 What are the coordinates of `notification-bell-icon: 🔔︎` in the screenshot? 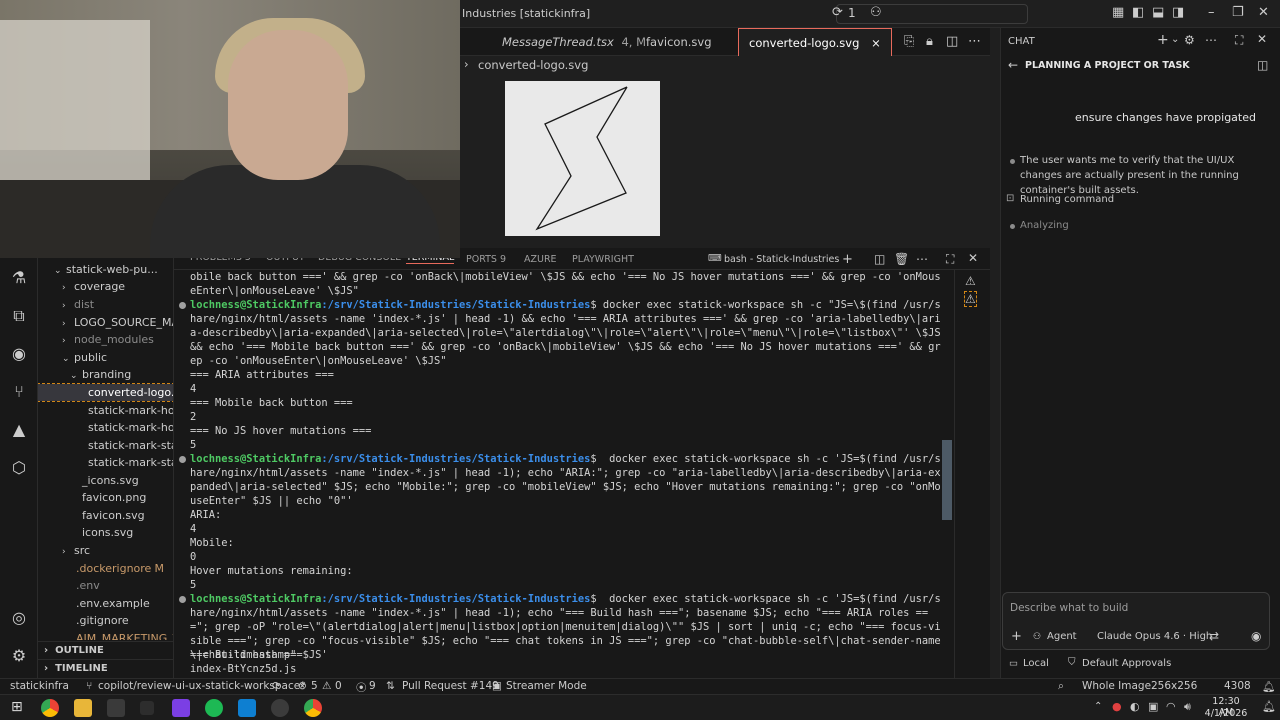 It's located at (1269, 706).